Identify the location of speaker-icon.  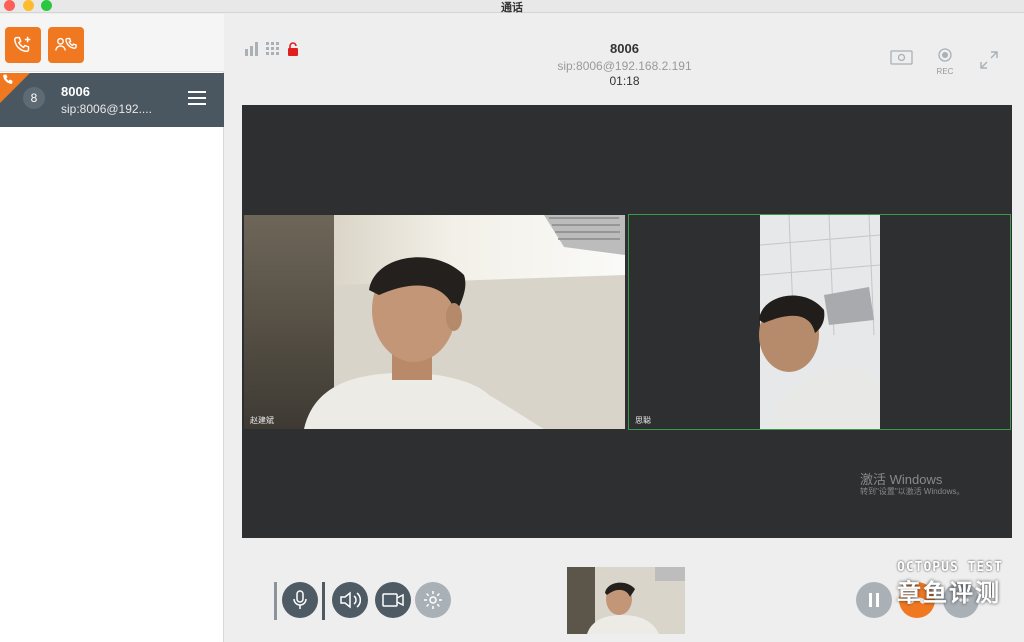
(350, 600).